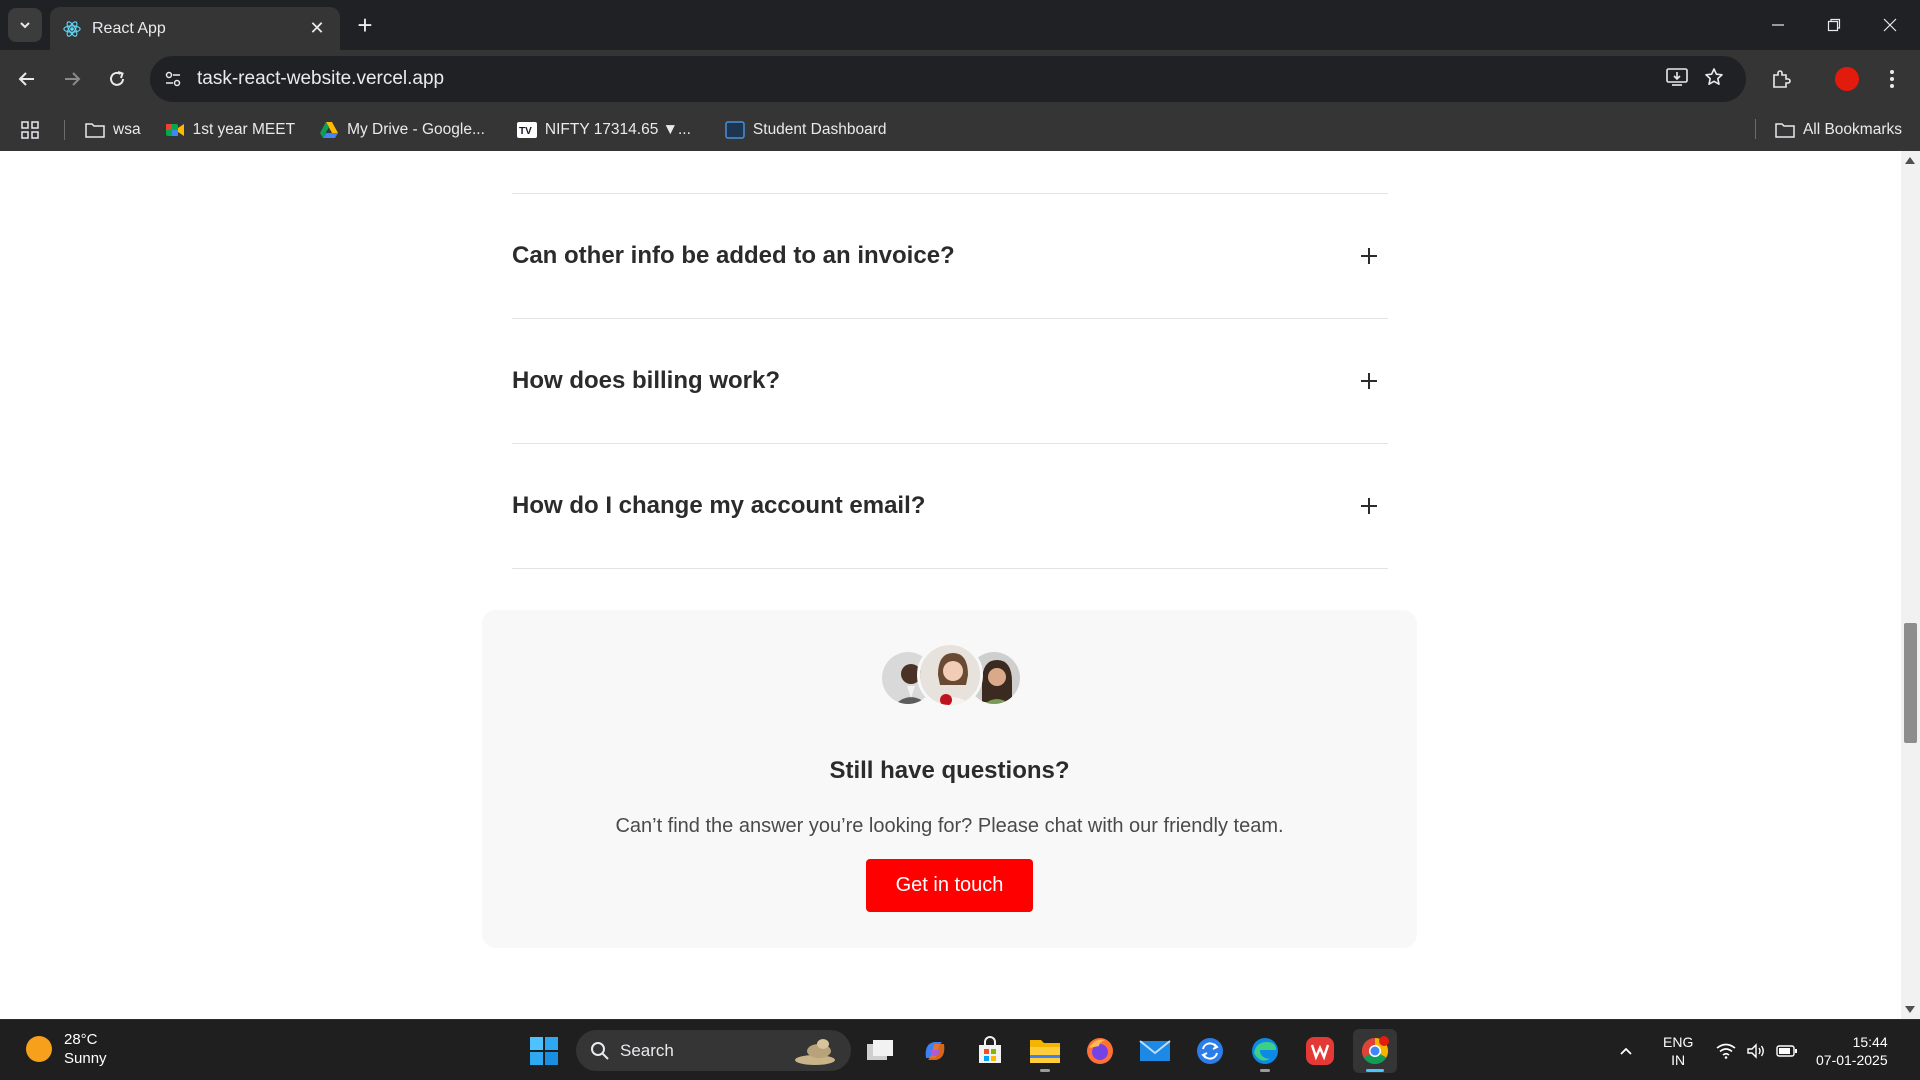 This screenshot has height=1080, width=1920. What do you see at coordinates (1910, 1009) in the screenshot?
I see `scroll-down-arrow-icon` at bounding box center [1910, 1009].